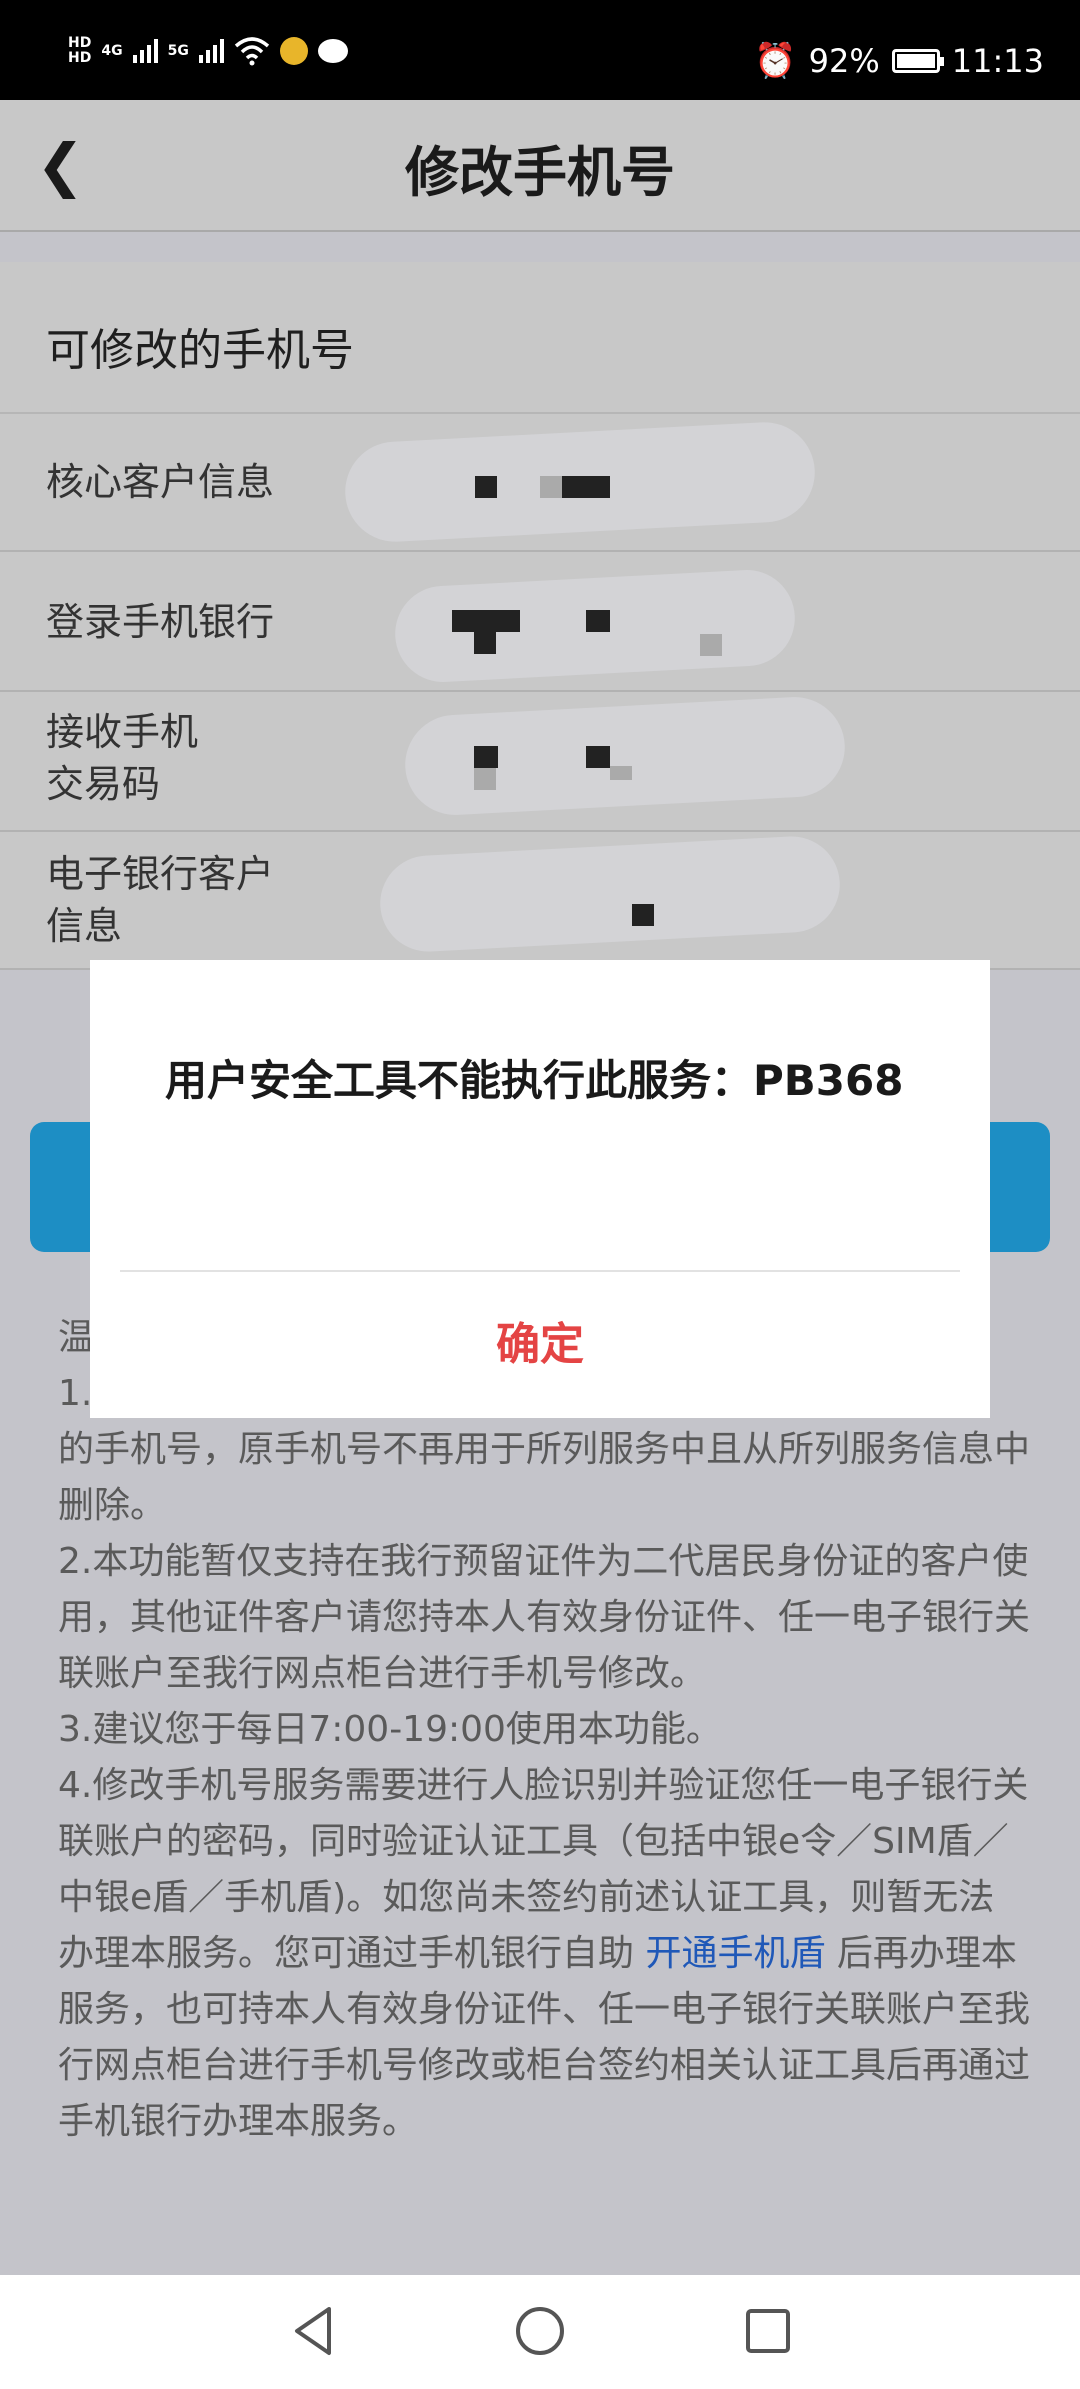 The width and height of the screenshot is (1080, 2389). What do you see at coordinates (540, 338) in the screenshot?
I see `section-header: 可修改的手机号` at bounding box center [540, 338].